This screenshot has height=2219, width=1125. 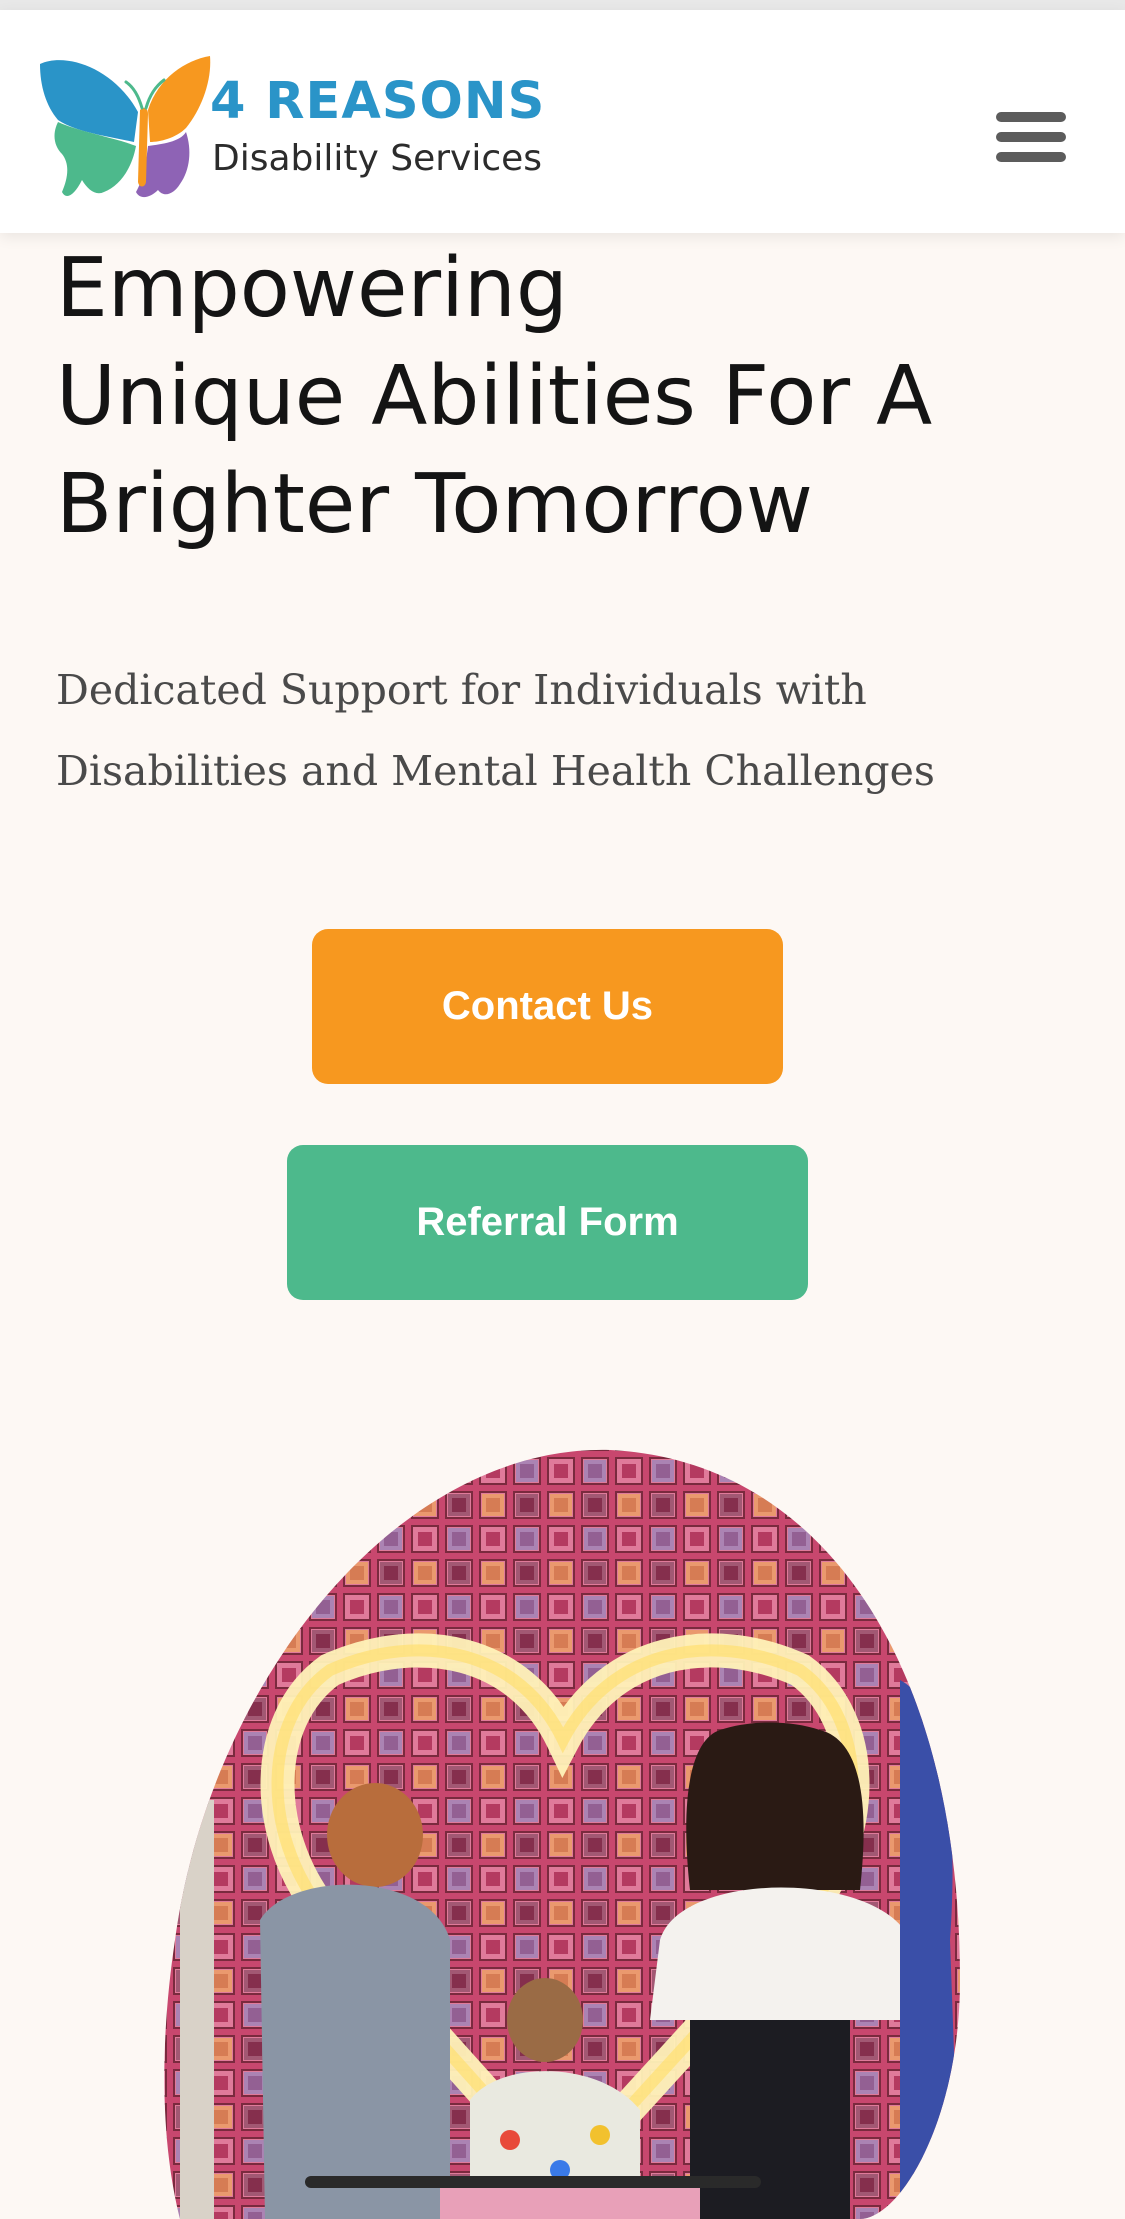 I want to click on hero-title-line: Brighter Tomorrow, so click(x=434, y=504).